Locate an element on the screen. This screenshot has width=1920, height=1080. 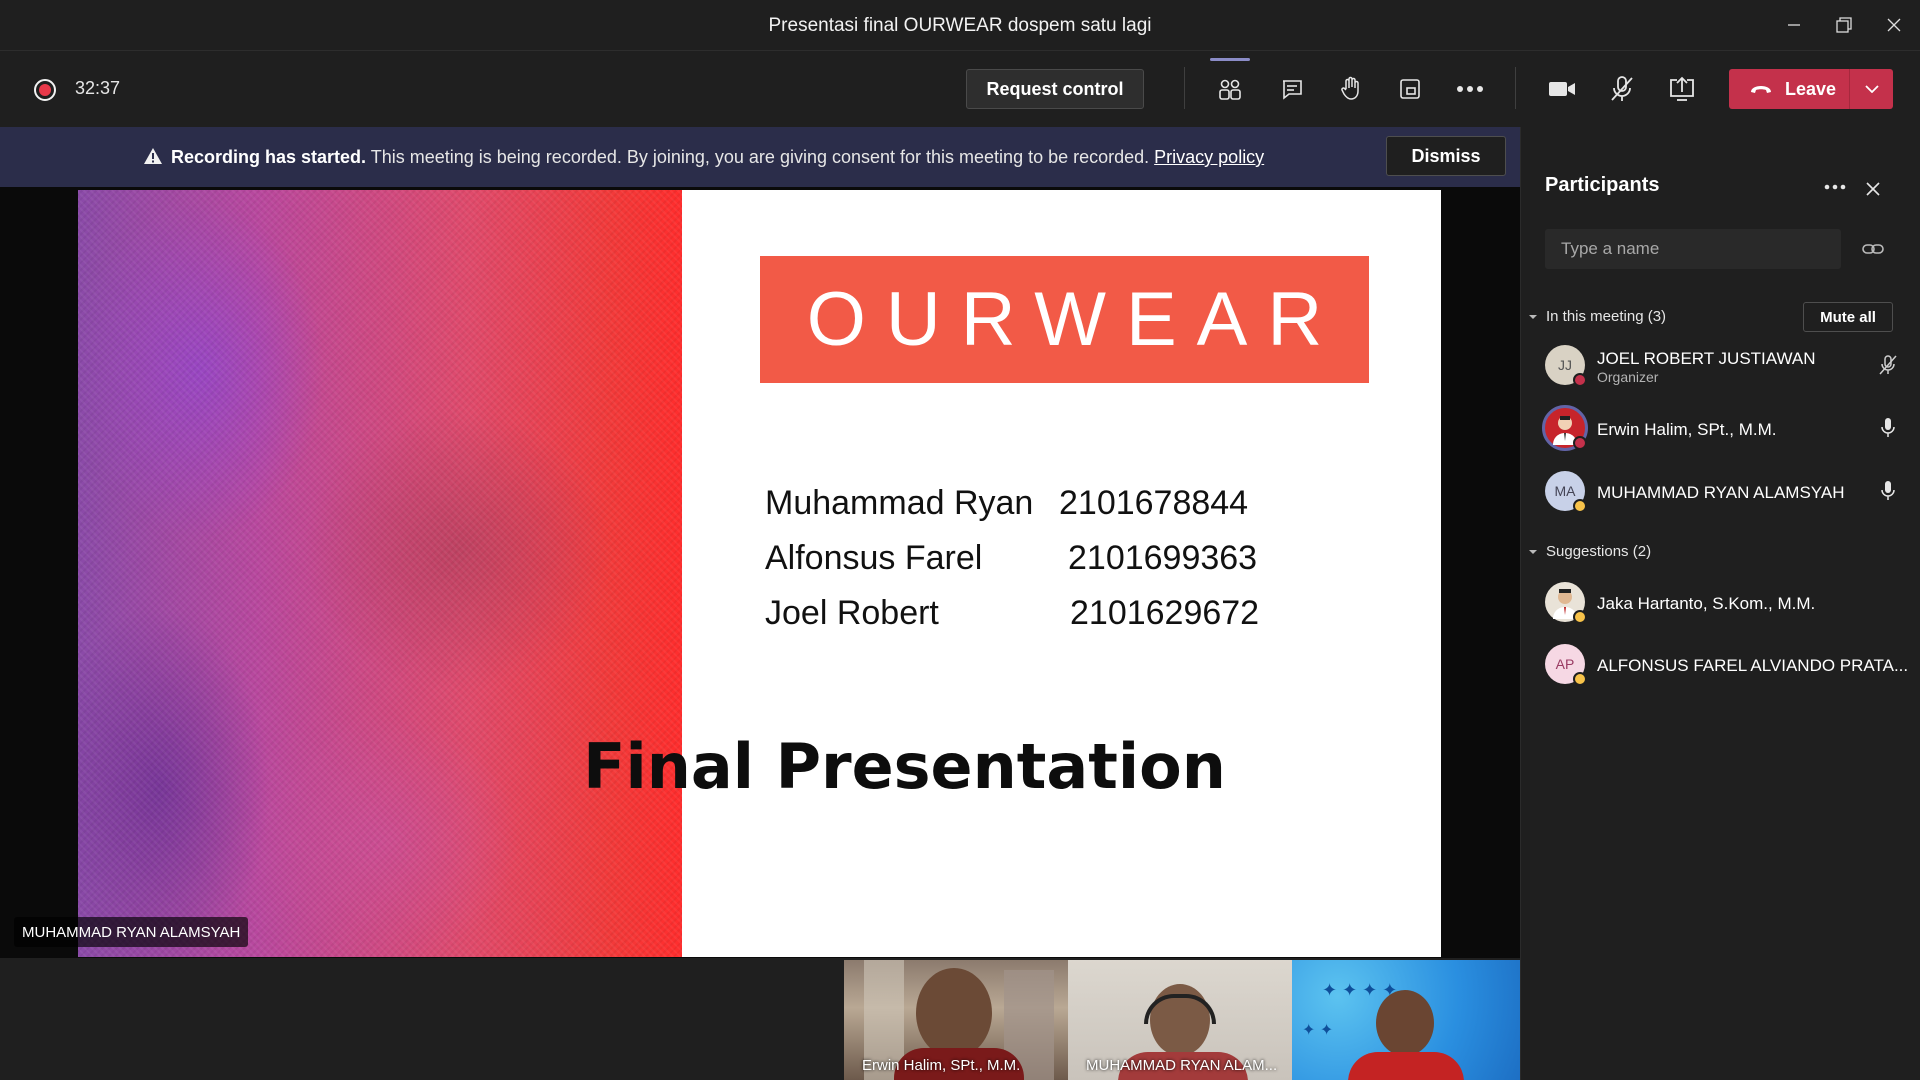
leave-label: Leave is located at coordinates (1811, 88).